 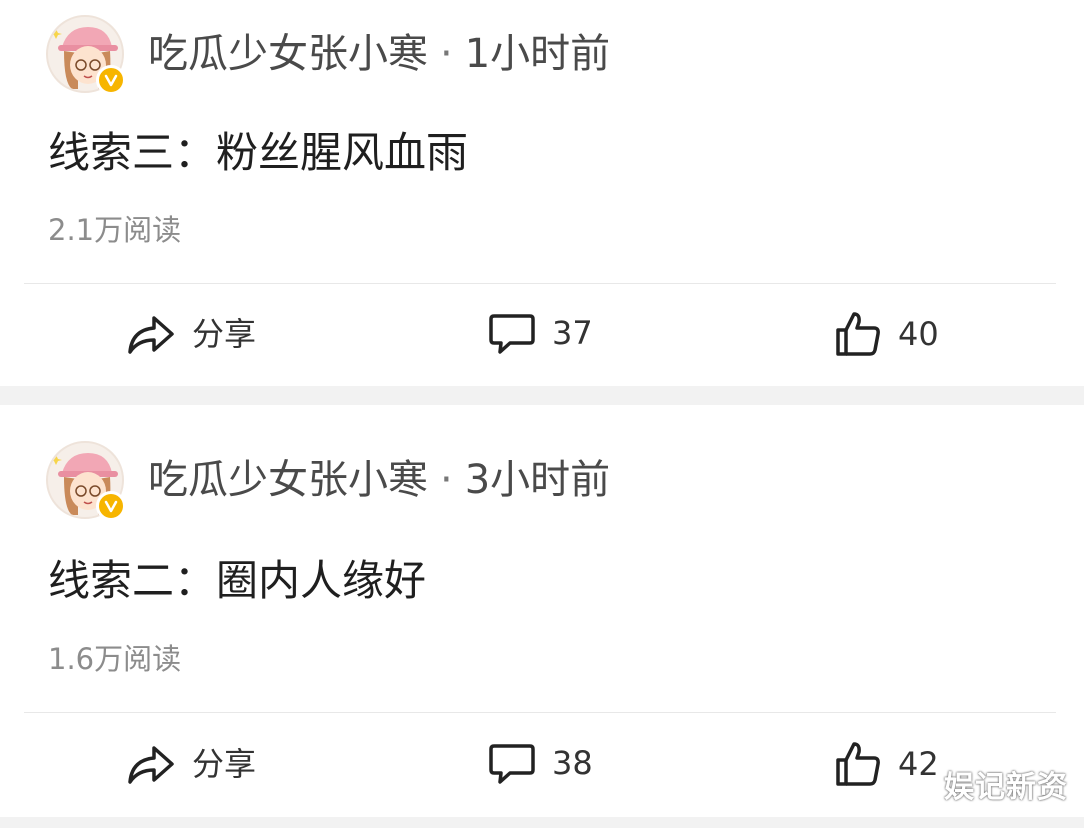 I want to click on post-header: 吃瓜少女张小寒 · 1小时前, so click(x=328, y=54).